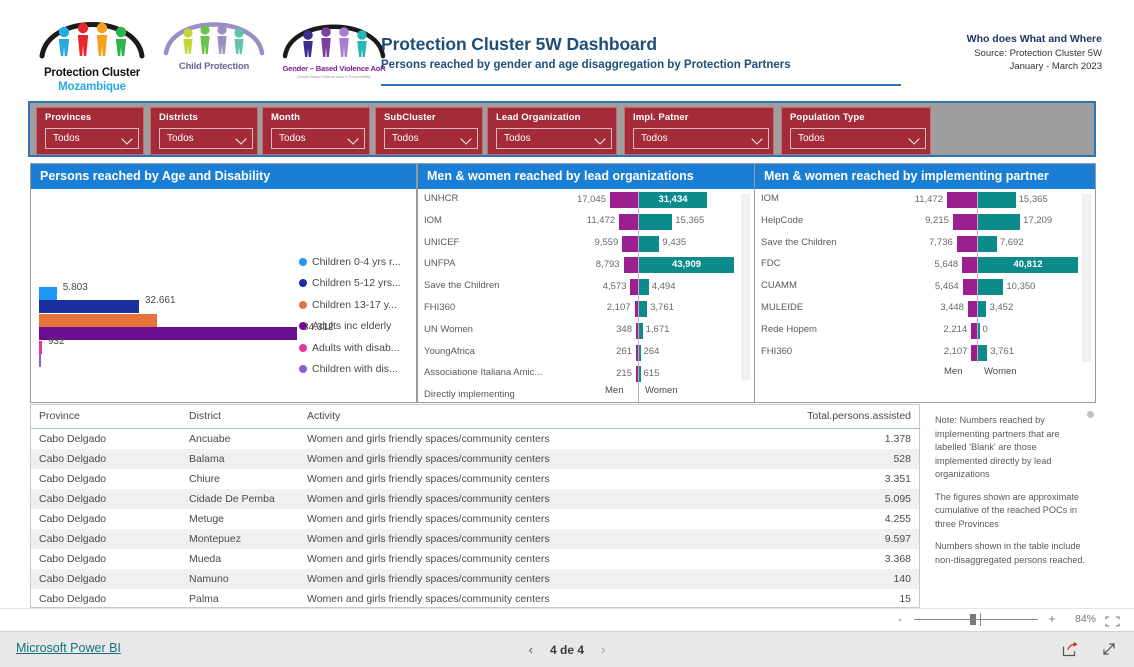 This screenshot has width=1134, height=667. I want to click on slicer-population-type: Population Type Todos, so click(856, 131).